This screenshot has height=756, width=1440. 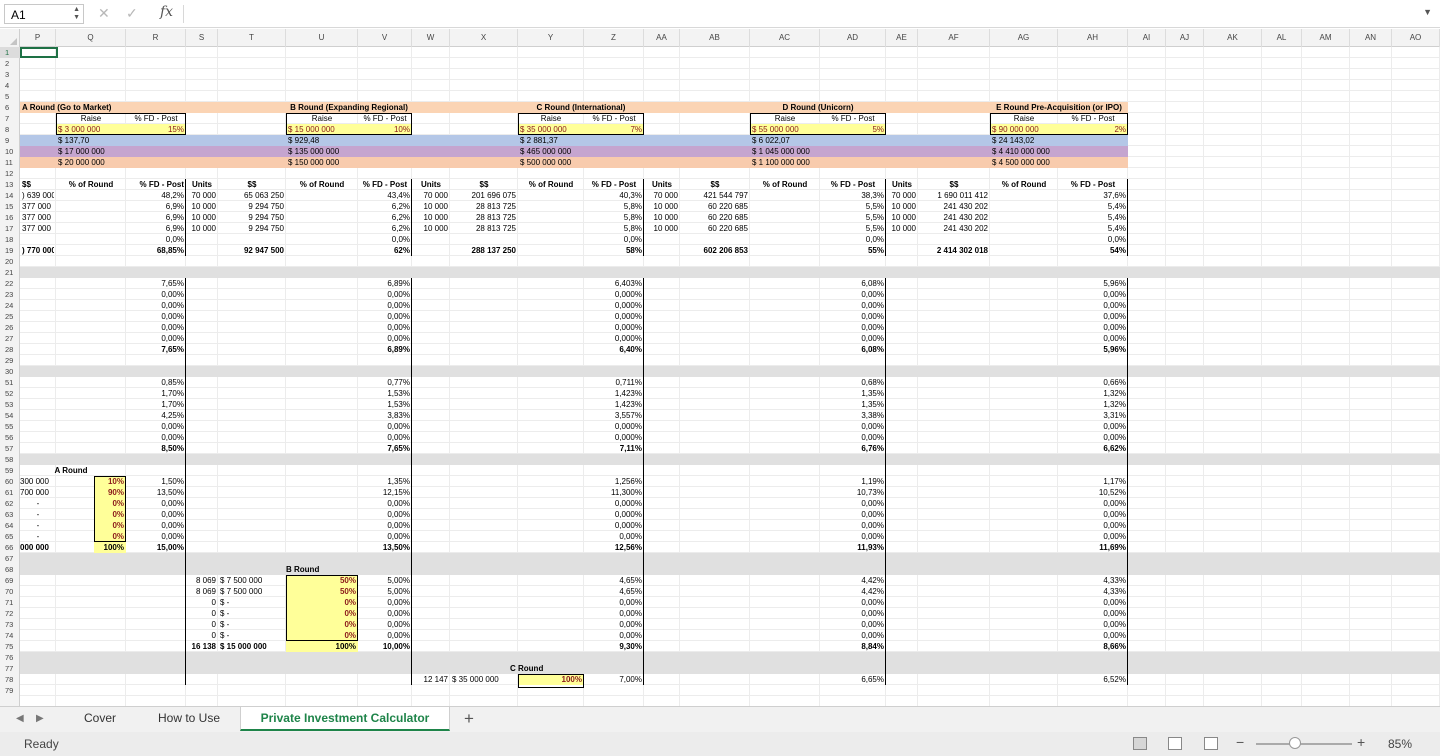 I want to click on advisor-pct: 0,85%, so click(x=156, y=382).